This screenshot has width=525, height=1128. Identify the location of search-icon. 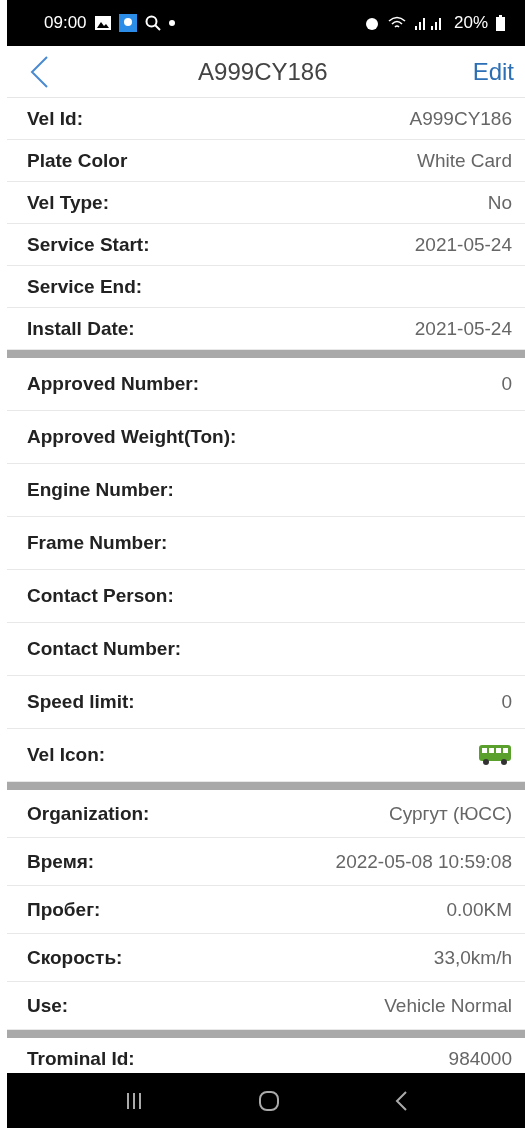
(152, 23).